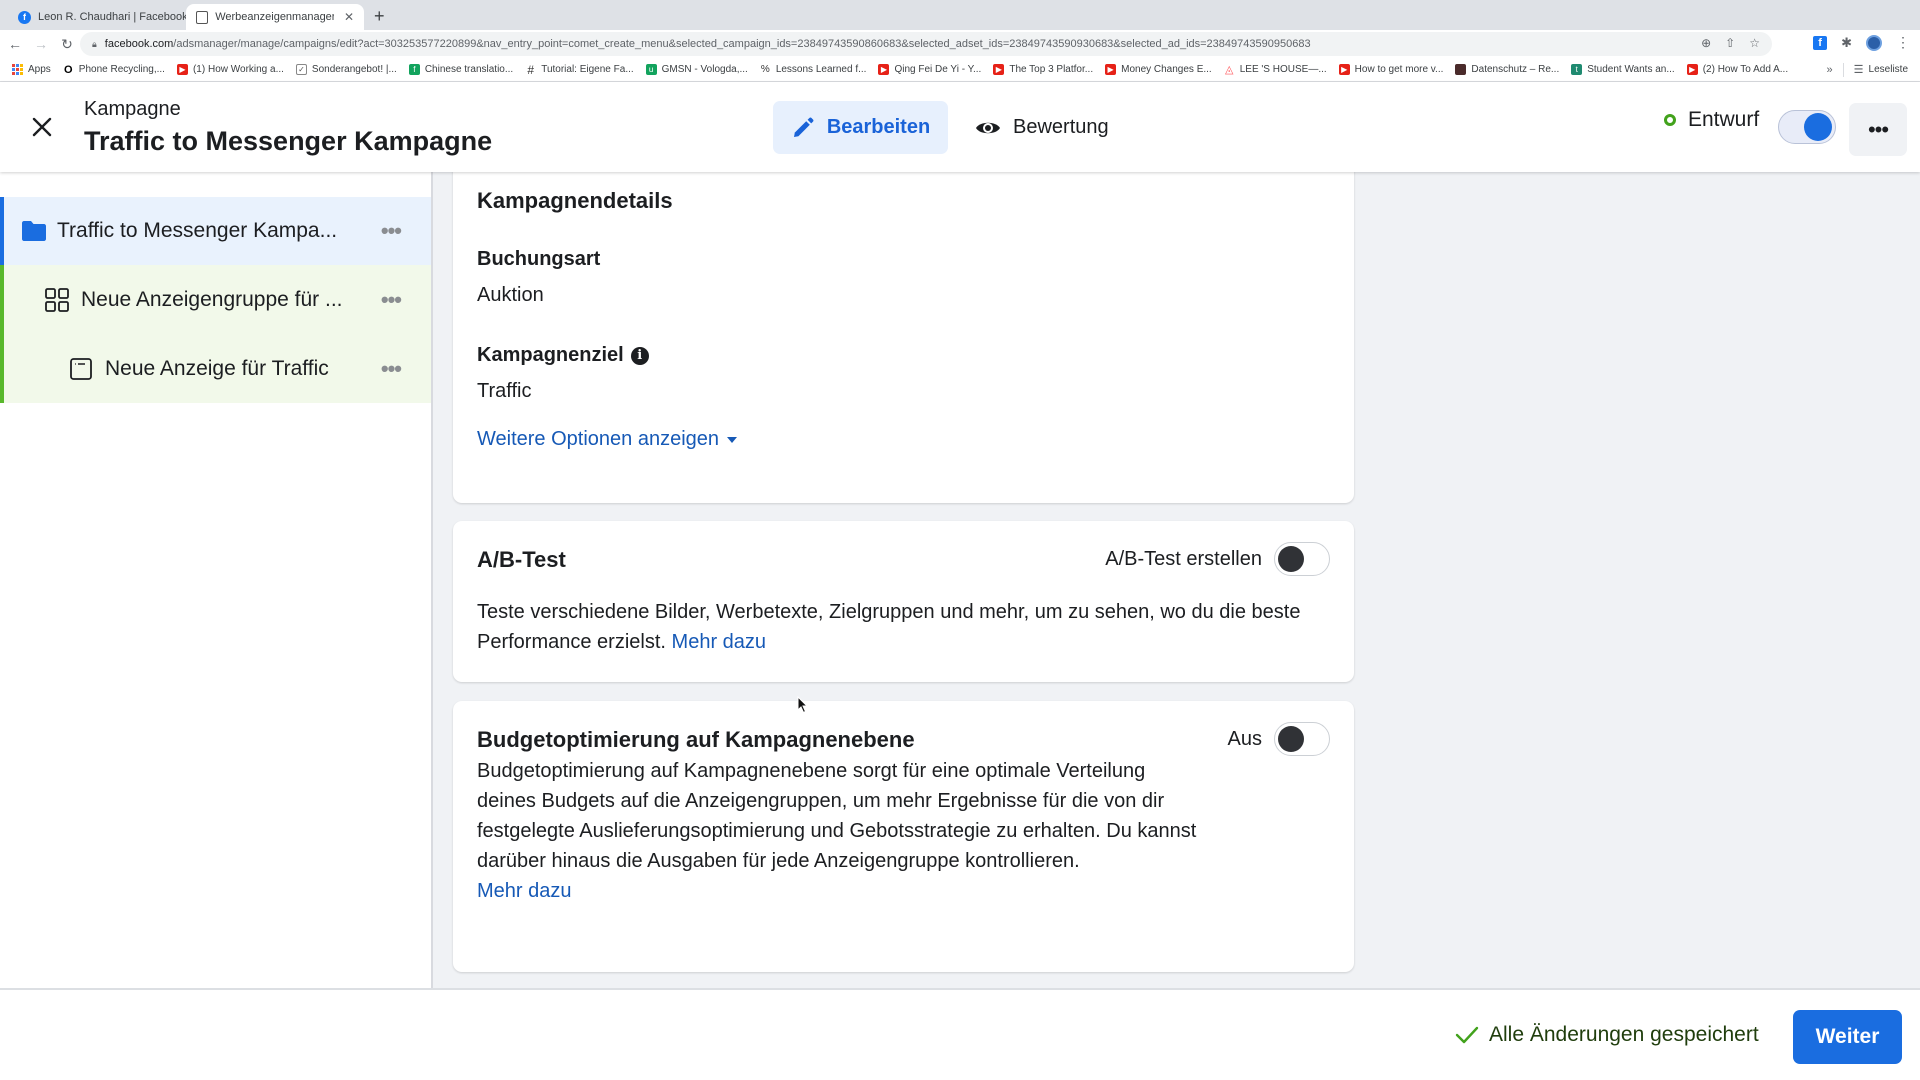 The image size is (1920, 1080). What do you see at coordinates (1730, 43) in the screenshot?
I see `share-icon: ⇧` at bounding box center [1730, 43].